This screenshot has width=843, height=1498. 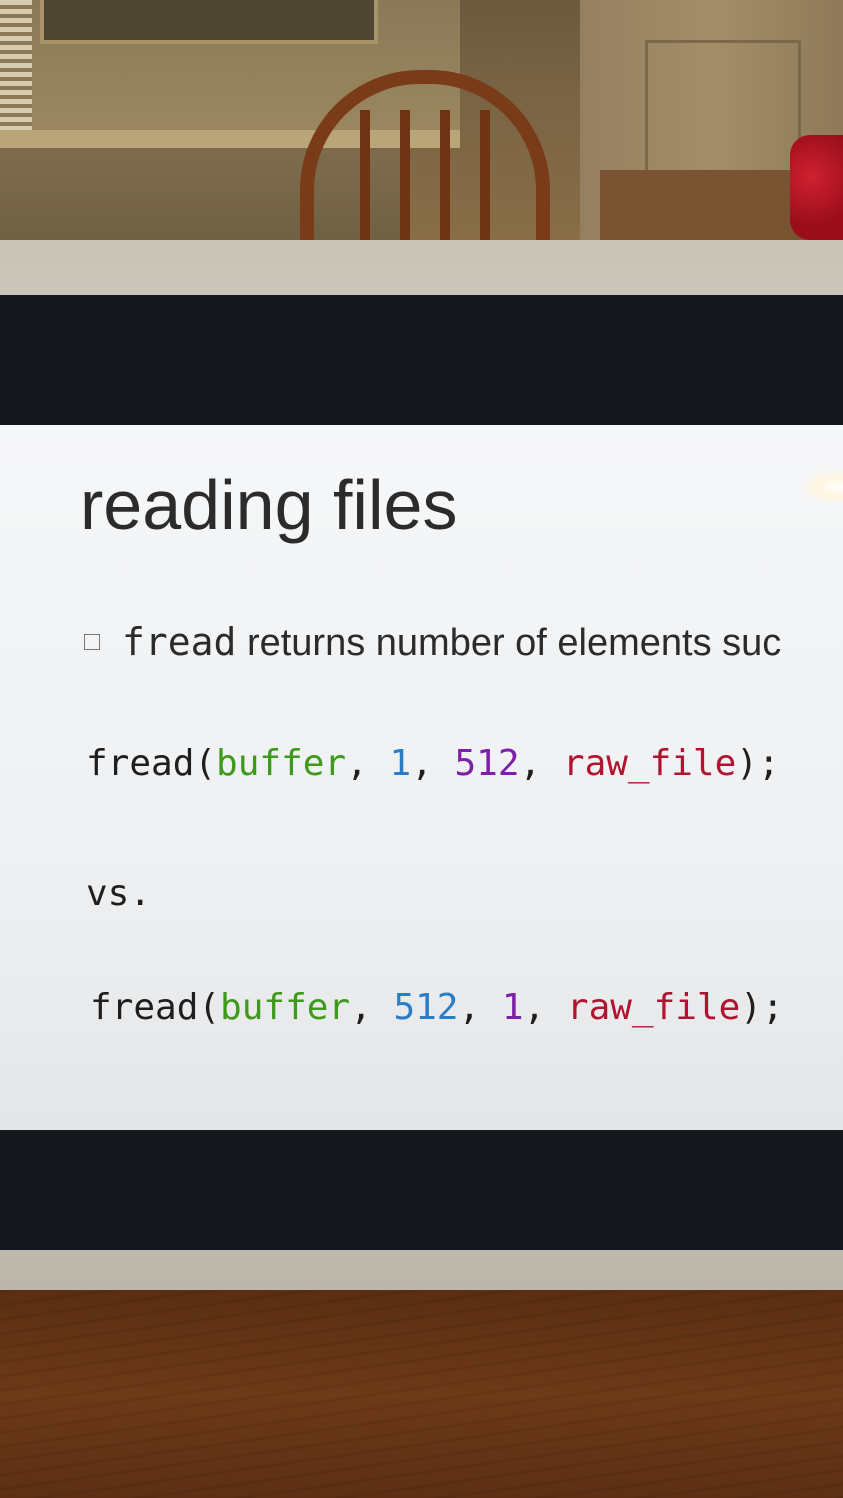 What do you see at coordinates (509, 643) in the screenshot?
I see `bullet-text: returns number of elements suc` at bounding box center [509, 643].